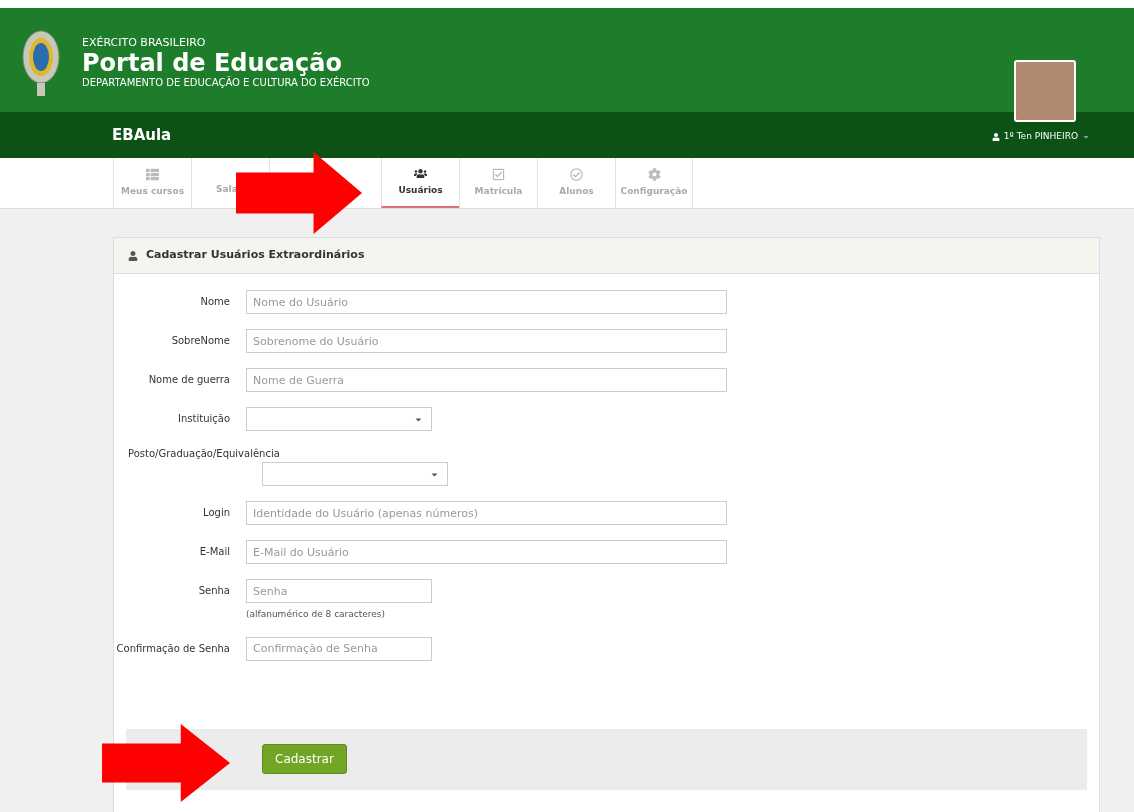 This screenshot has width=1134, height=812. Describe the element at coordinates (576, 183) in the screenshot. I see `nav-tab: Alunos` at that location.